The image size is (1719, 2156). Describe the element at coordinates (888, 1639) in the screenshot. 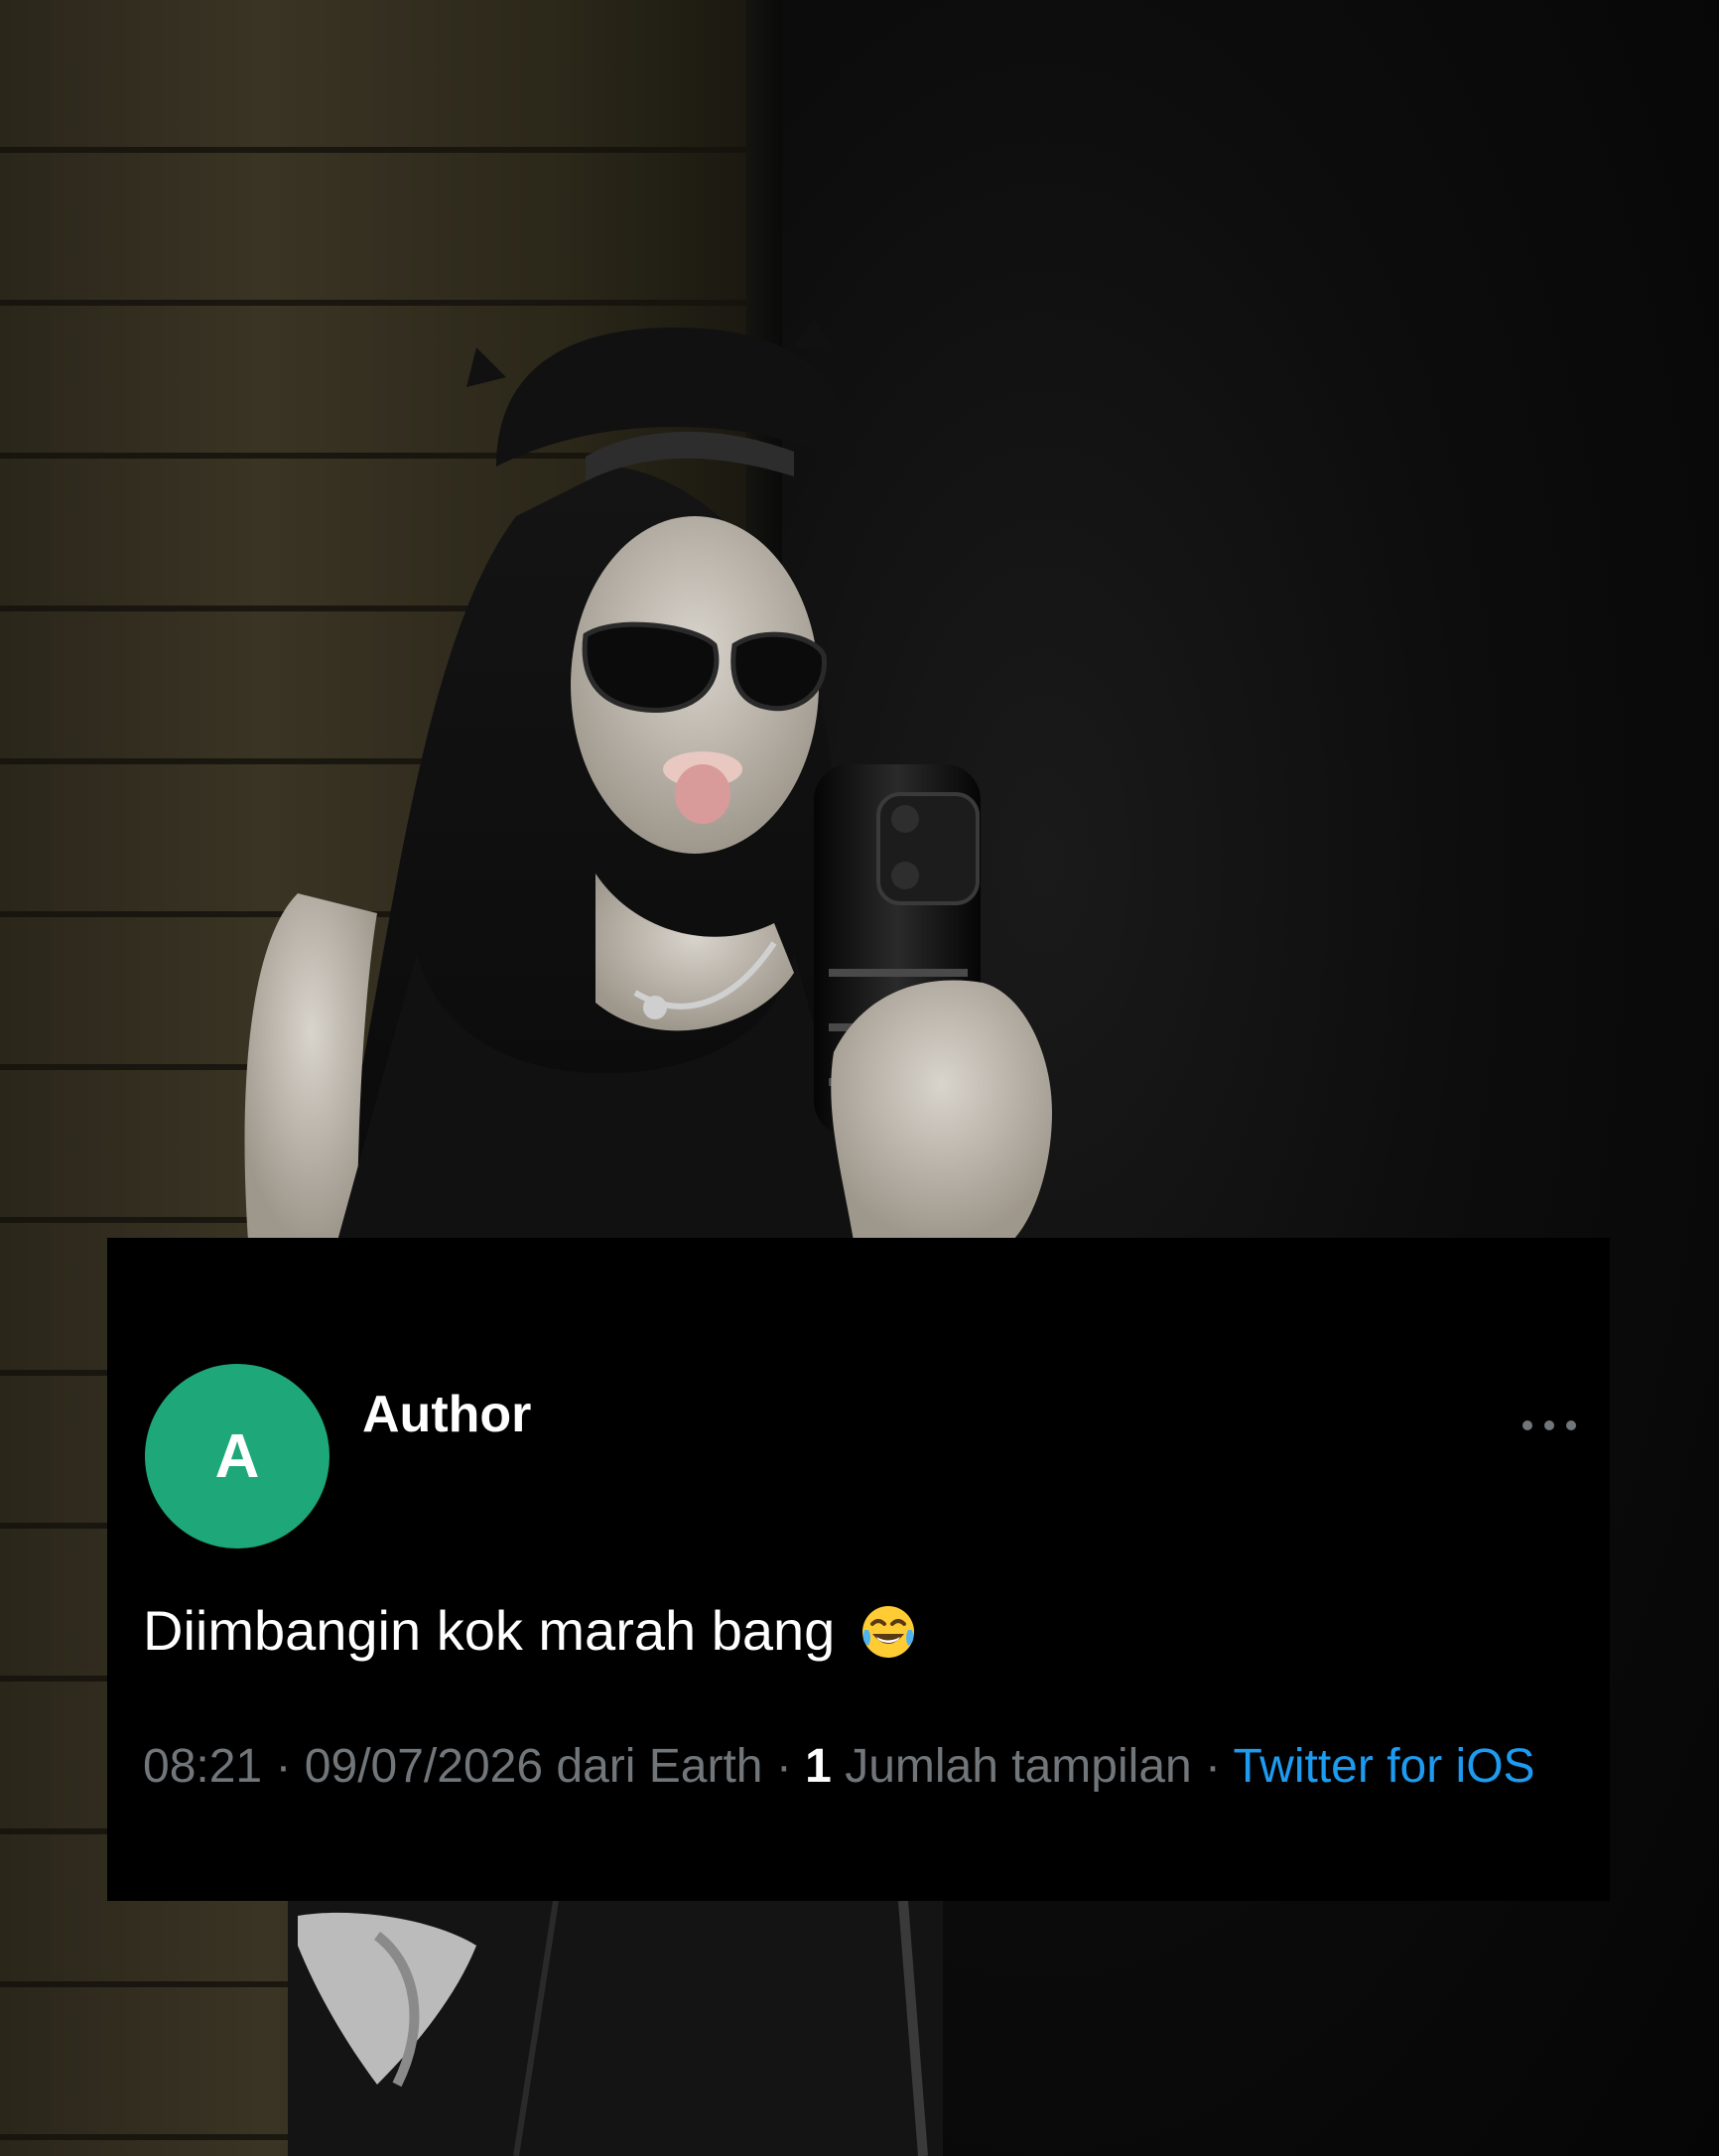

I see `face-with-tears-of-joy-icon` at that location.